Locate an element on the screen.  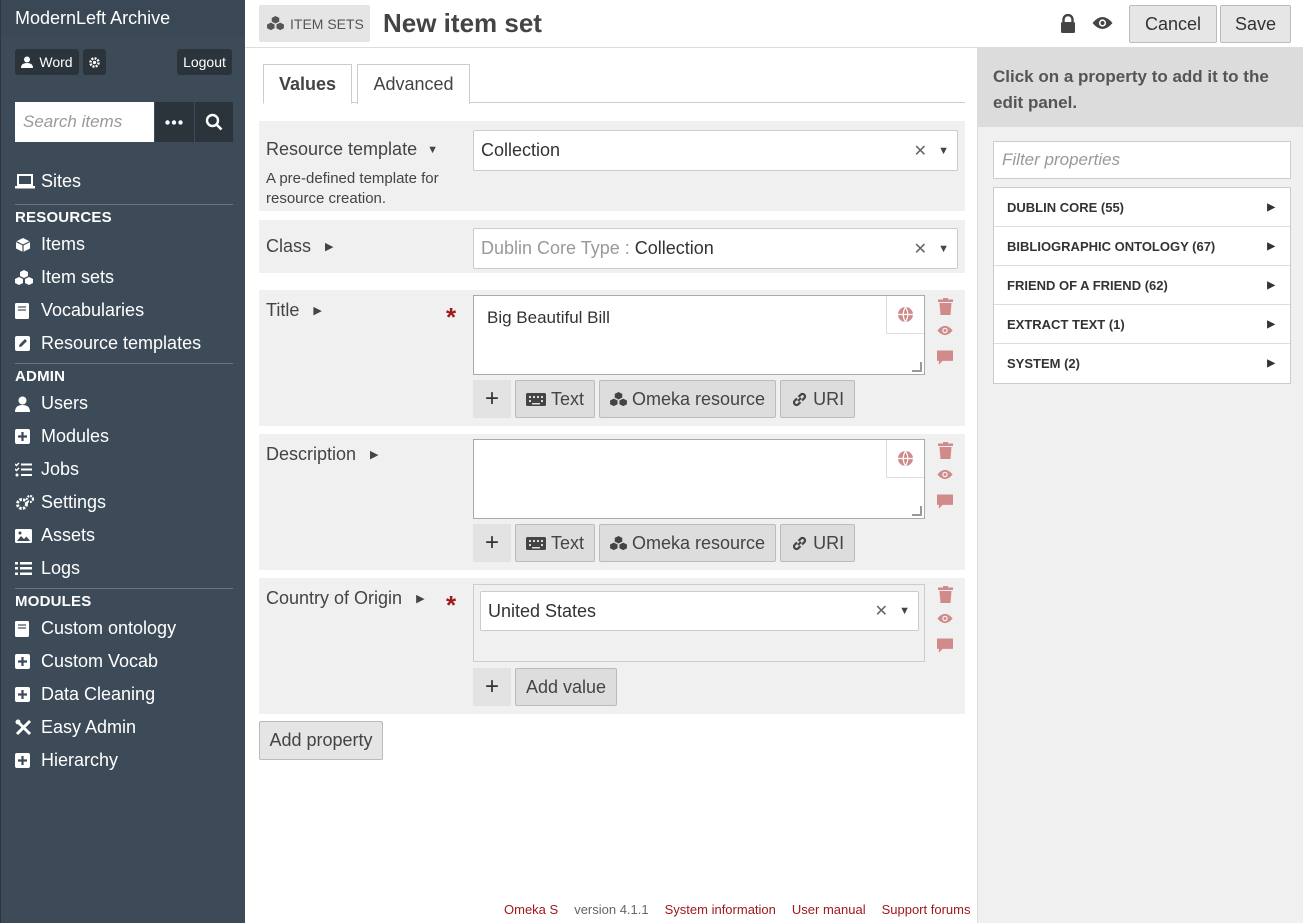
resource-template-select: Collection ✕ ▼ is located at coordinates (715, 150).